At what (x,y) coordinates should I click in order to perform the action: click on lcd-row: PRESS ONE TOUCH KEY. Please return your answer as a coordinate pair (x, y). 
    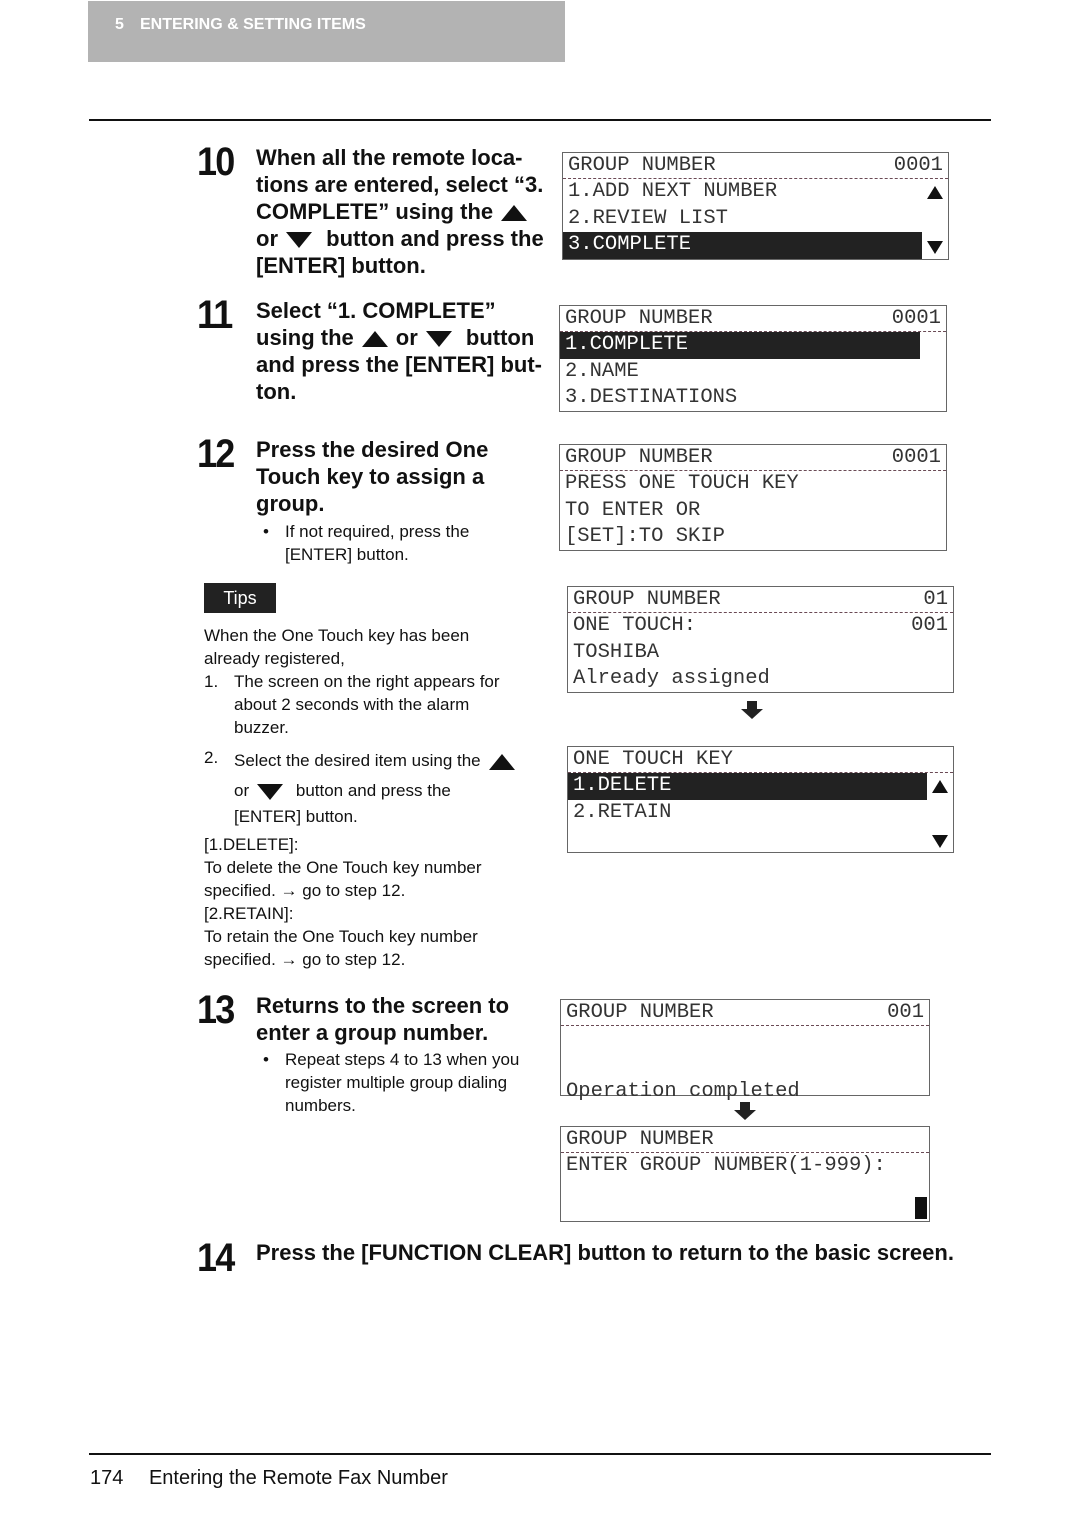
    Looking at the image, I should click on (753, 484).